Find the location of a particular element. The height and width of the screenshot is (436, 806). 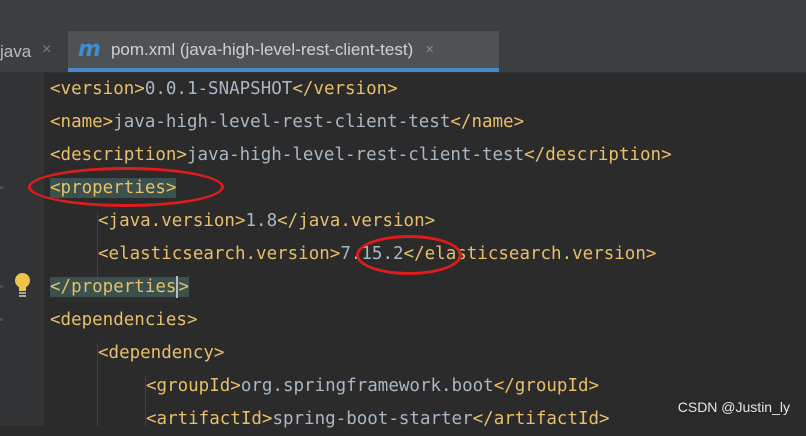

xml-tag: </java.version> is located at coordinates (356, 221).